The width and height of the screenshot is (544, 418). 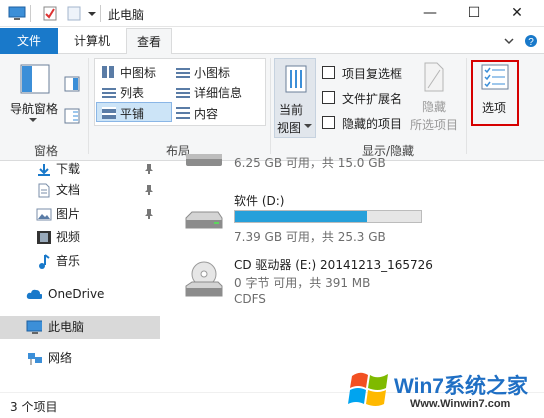 I want to click on item-checkboxes-label: 项目复选框, so click(x=372, y=74).